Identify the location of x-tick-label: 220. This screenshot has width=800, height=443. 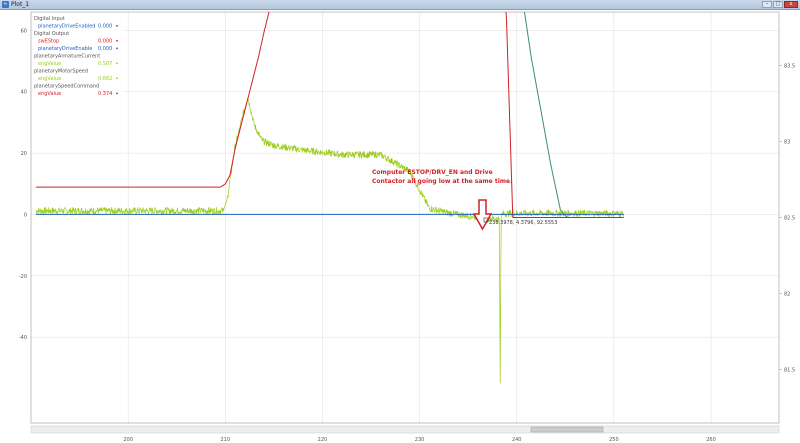
(323, 440).